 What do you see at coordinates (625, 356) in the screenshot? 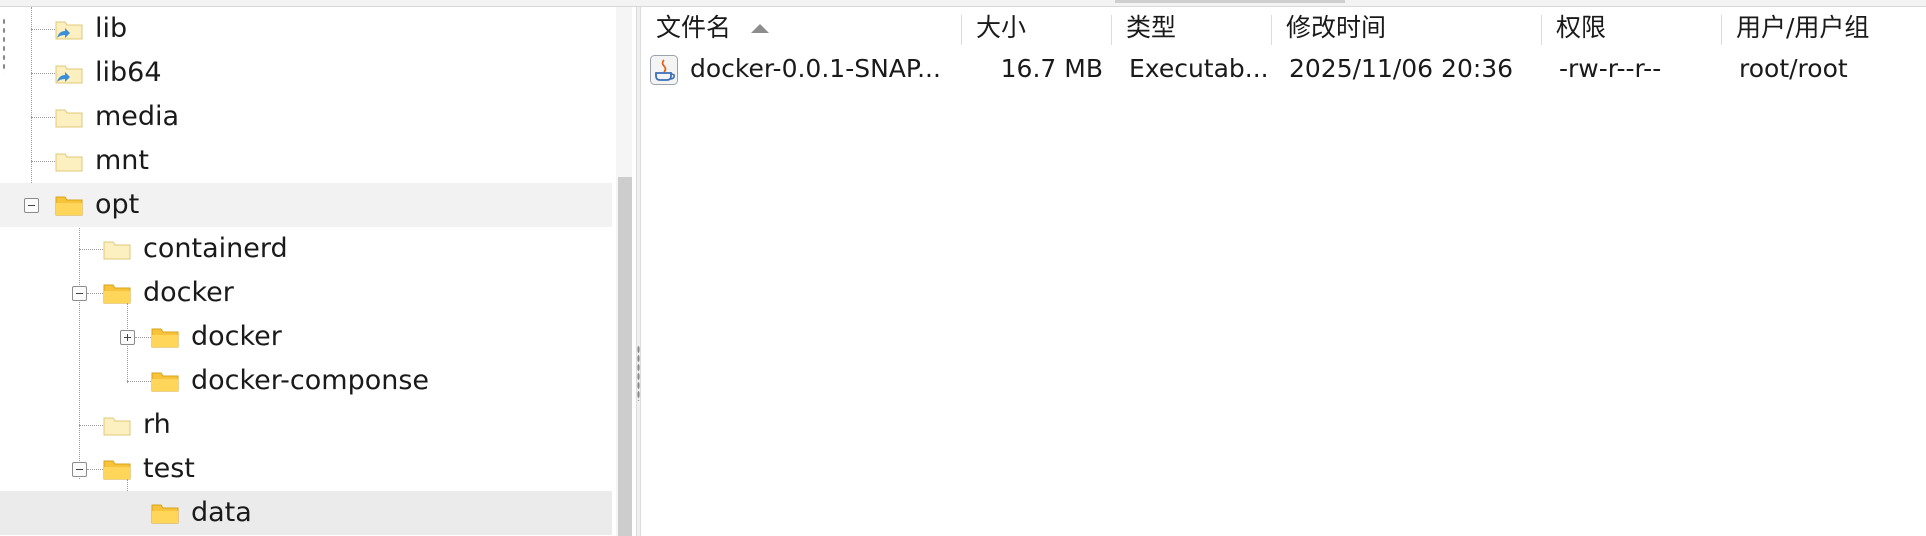
I see `tree-scrollbar-thumb` at bounding box center [625, 356].